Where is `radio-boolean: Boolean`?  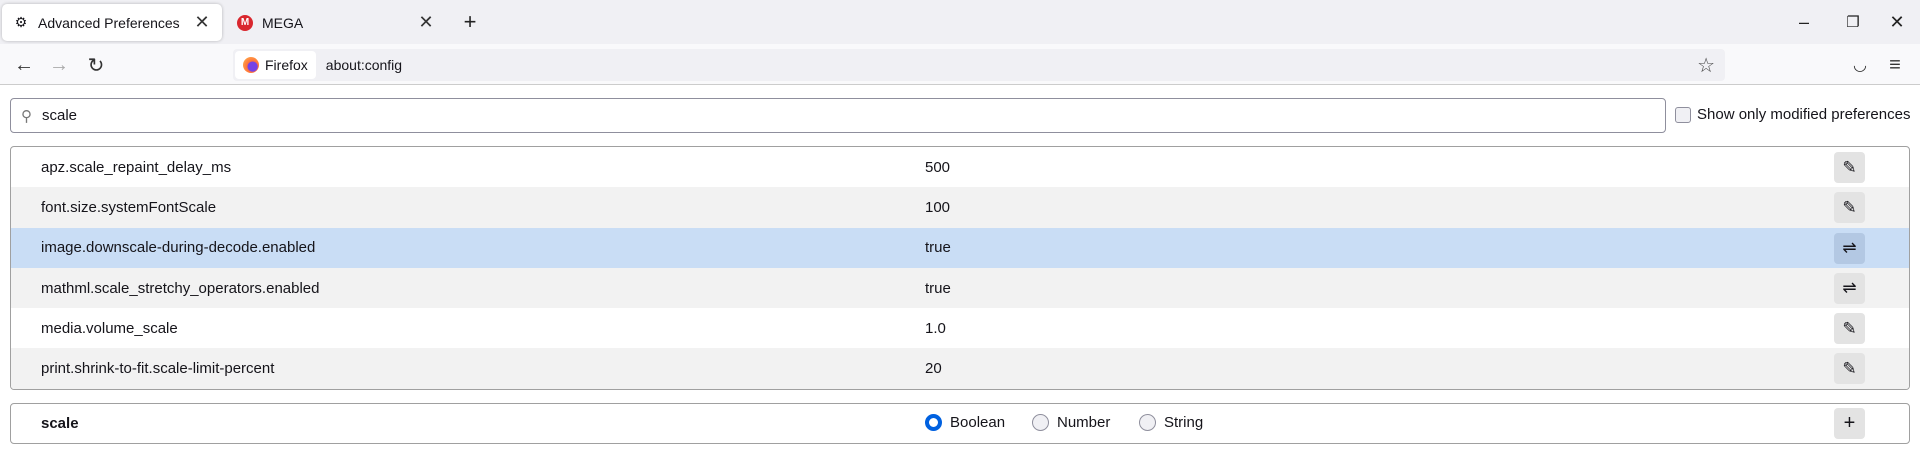 radio-boolean: Boolean is located at coordinates (965, 422).